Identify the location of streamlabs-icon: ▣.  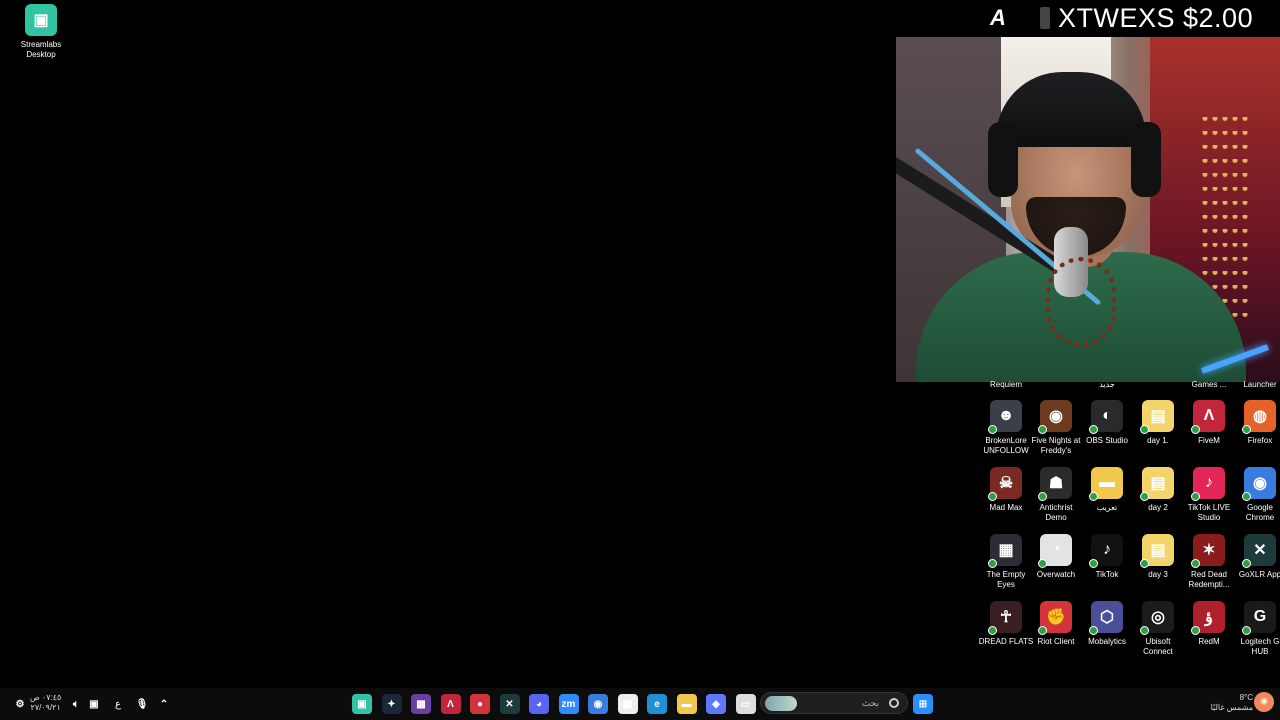
(41, 20).